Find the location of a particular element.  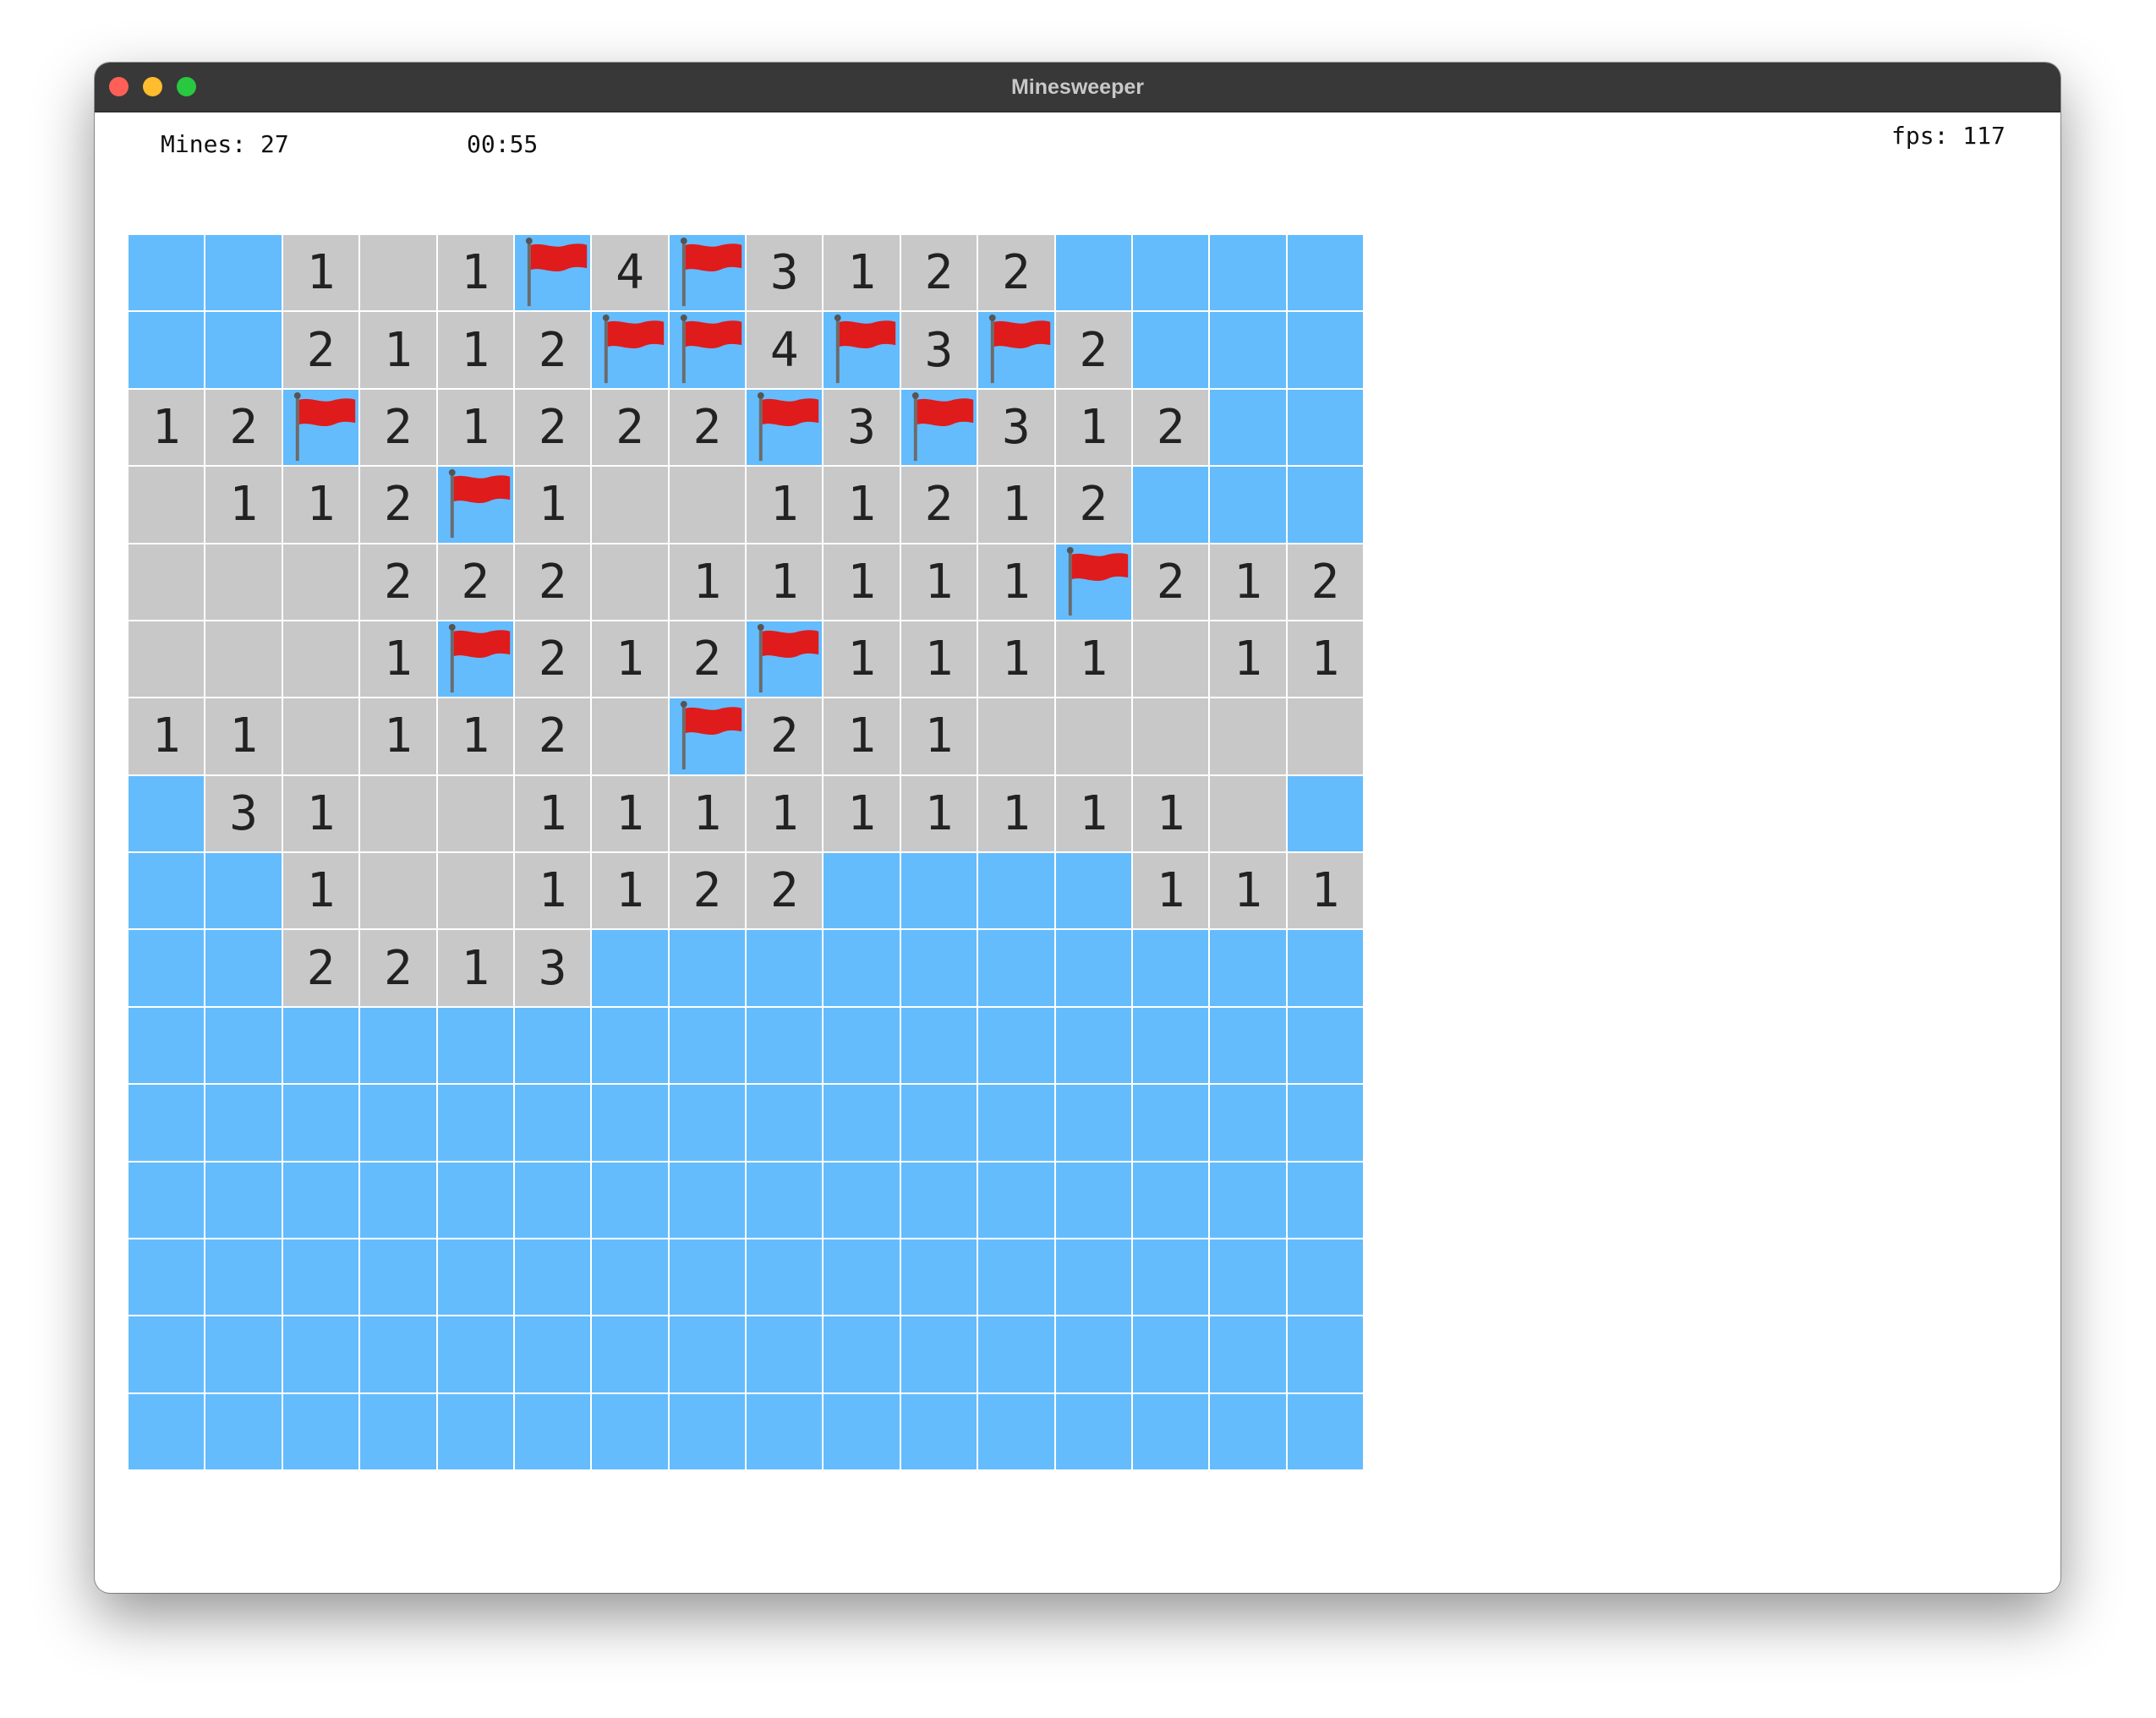

revealed-number-cell: 3 is located at coordinates (862, 428).